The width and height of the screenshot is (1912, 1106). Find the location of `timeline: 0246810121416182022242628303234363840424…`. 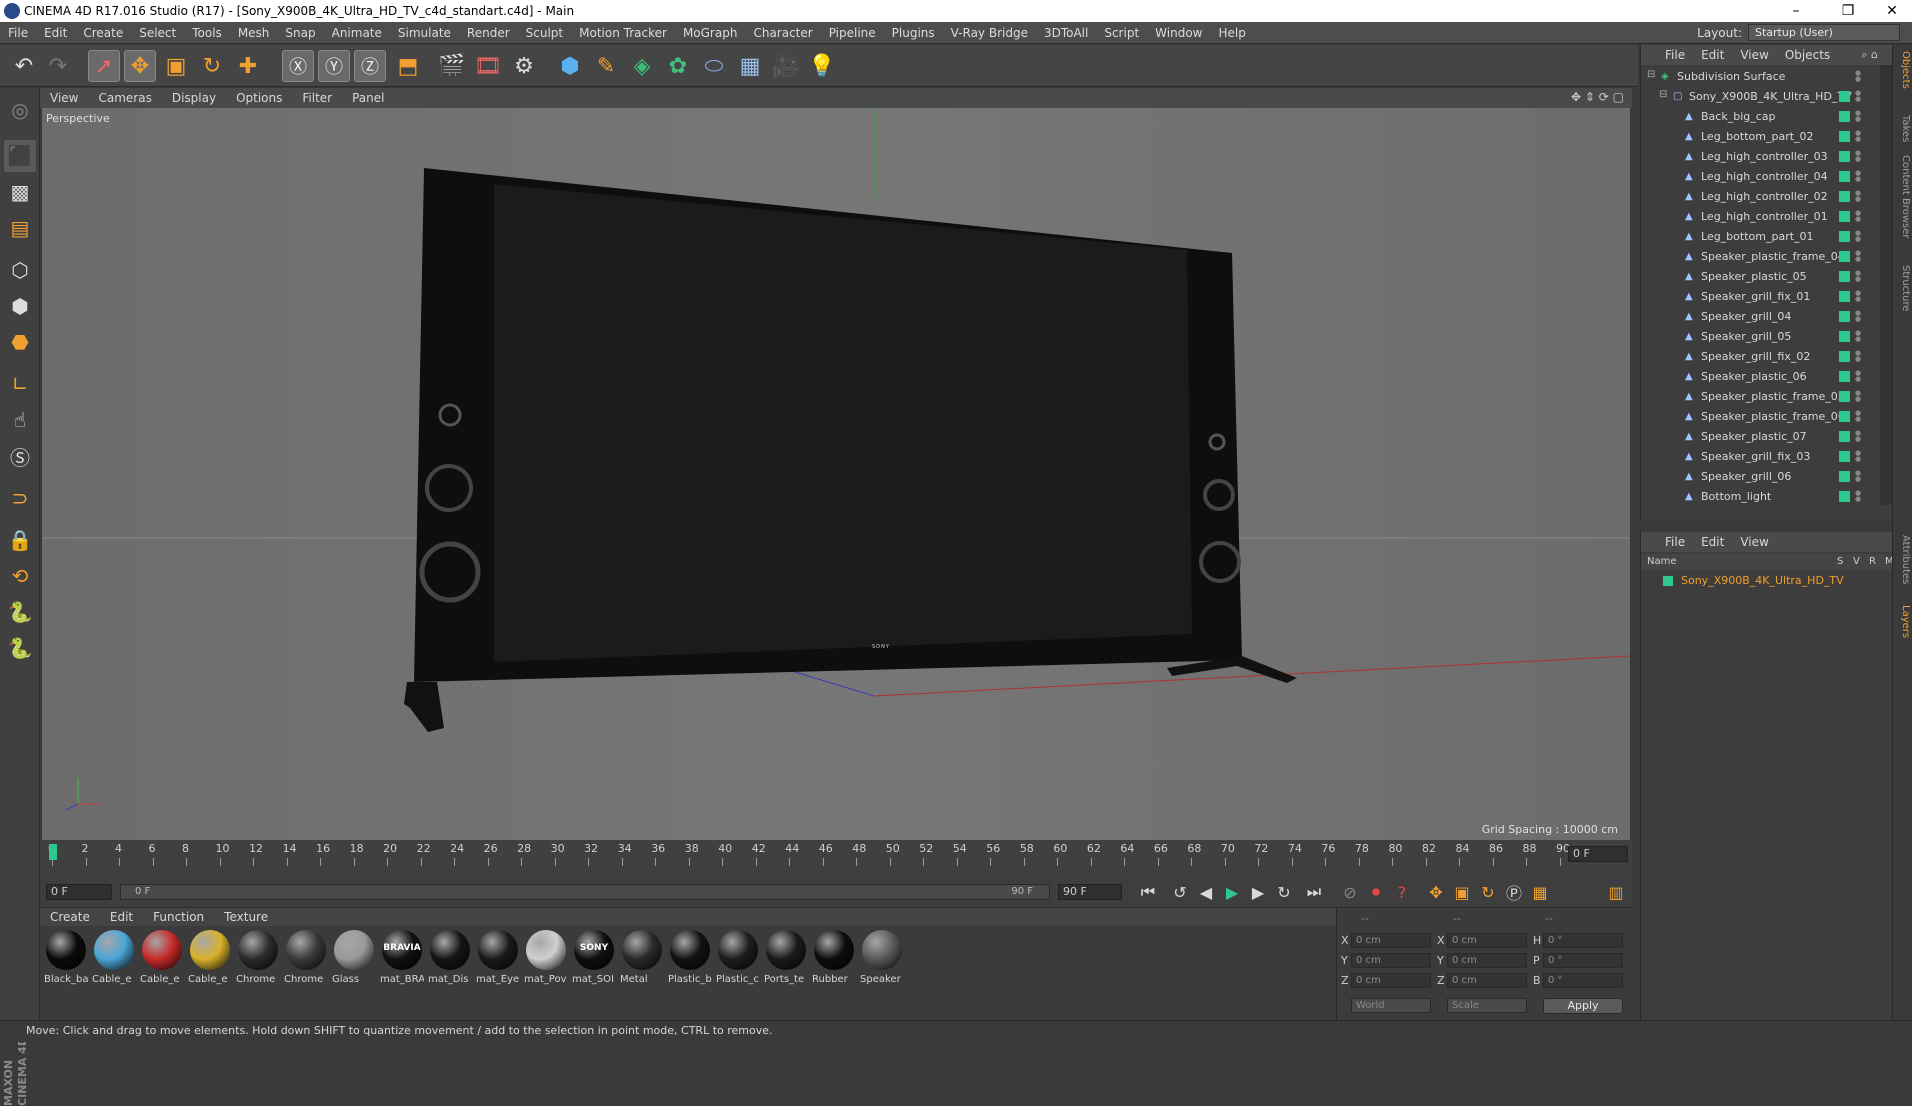

timeline: 0246810121416182022242628303234363840424… is located at coordinates (836, 858).